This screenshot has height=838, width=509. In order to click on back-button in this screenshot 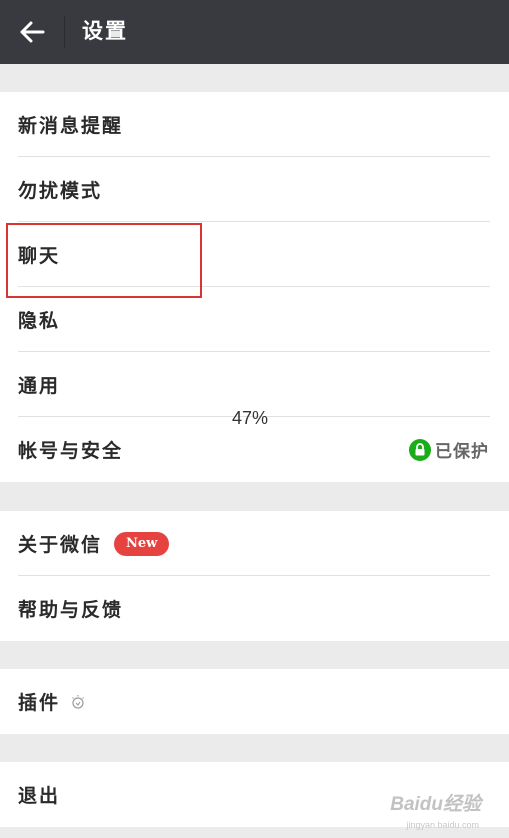, I will do `click(32, 32)`.